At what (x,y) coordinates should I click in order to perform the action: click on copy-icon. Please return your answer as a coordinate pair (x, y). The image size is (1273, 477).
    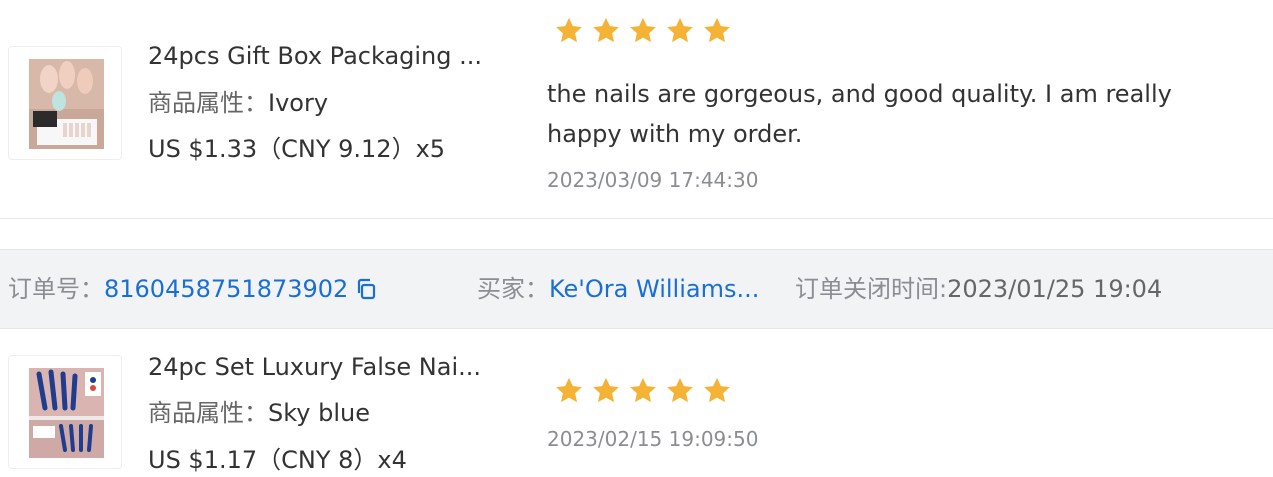
    Looking at the image, I should click on (366, 289).